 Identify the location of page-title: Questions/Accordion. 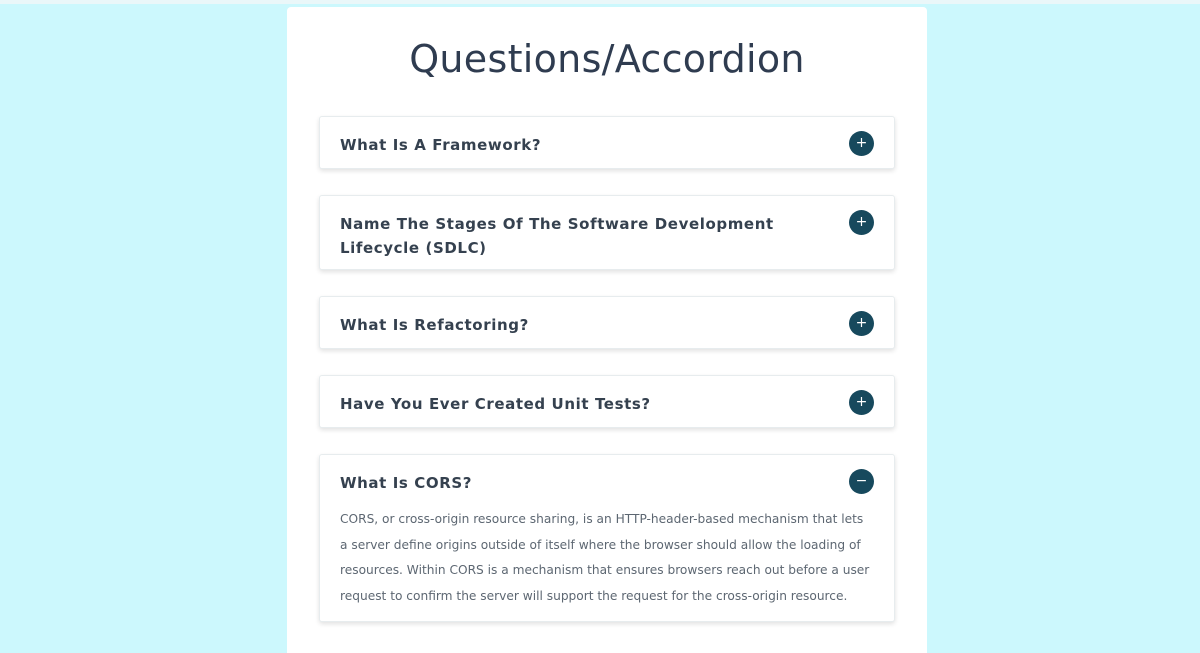
(607, 59).